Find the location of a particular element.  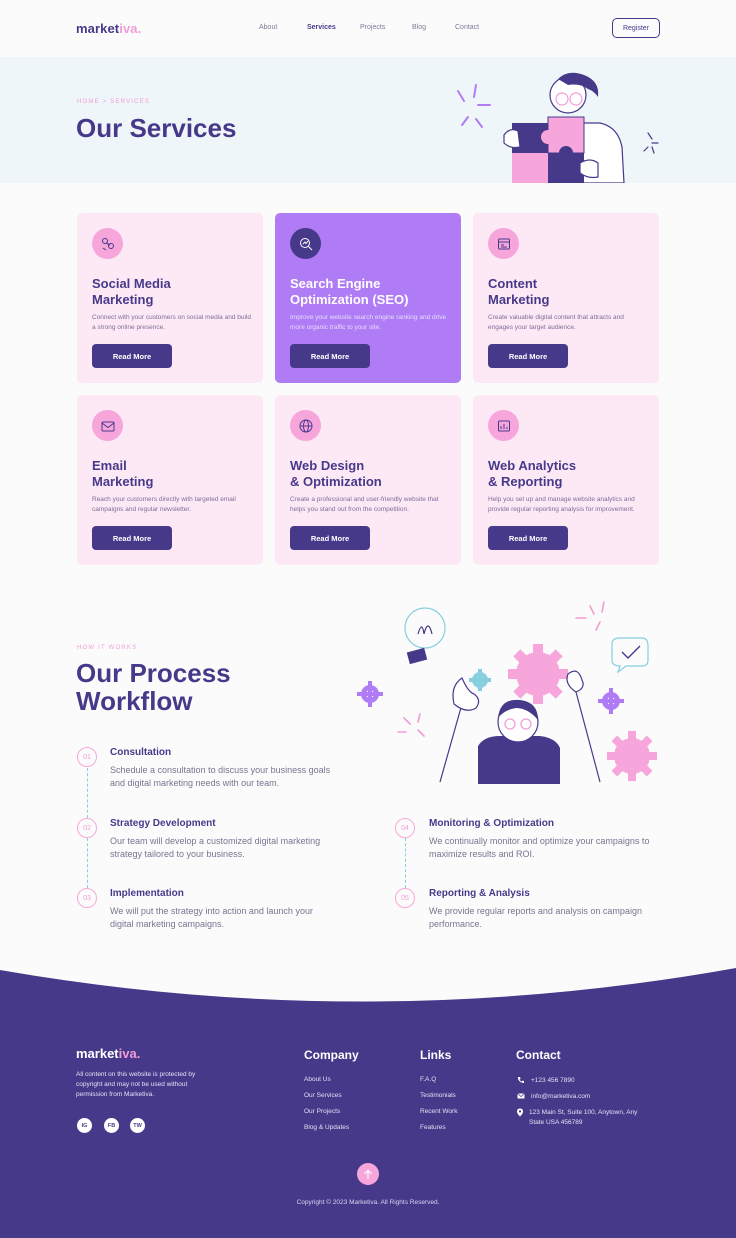

puzzle-person-illustration is located at coordinates (558, 127).